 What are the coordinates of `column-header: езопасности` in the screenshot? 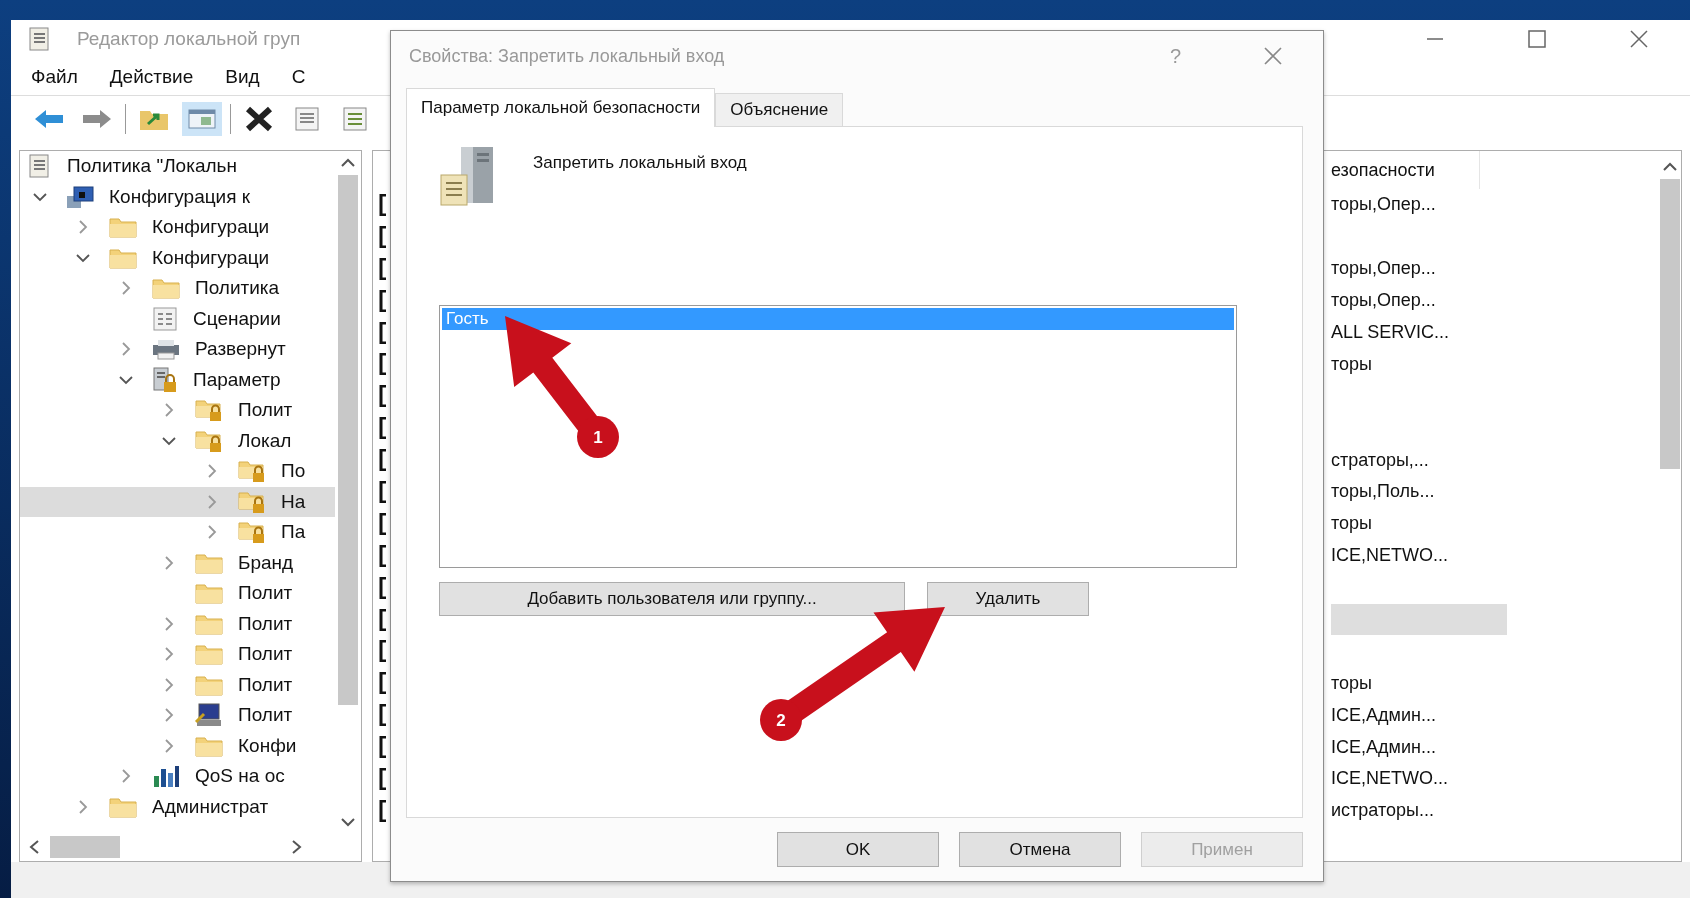 It's located at (1405, 170).